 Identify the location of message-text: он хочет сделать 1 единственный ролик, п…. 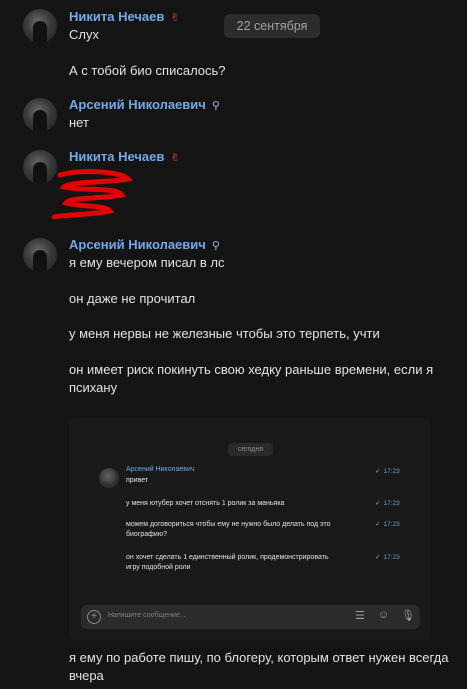
(227, 557).